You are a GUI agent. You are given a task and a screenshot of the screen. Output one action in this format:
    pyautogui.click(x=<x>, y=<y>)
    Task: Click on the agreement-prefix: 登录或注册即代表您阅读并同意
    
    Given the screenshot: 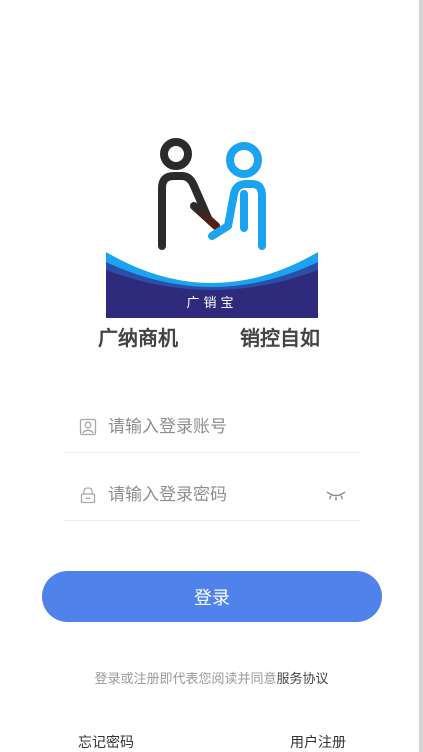 What is the action you would take?
    pyautogui.click(x=185, y=679)
    